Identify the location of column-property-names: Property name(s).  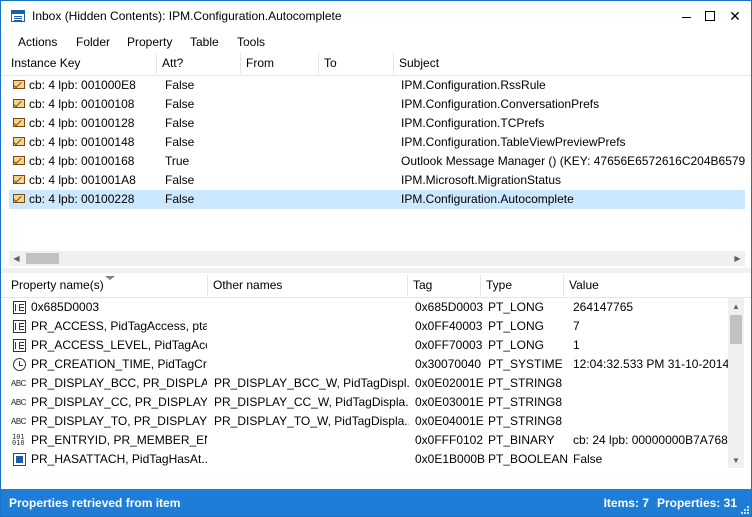
(107, 285).